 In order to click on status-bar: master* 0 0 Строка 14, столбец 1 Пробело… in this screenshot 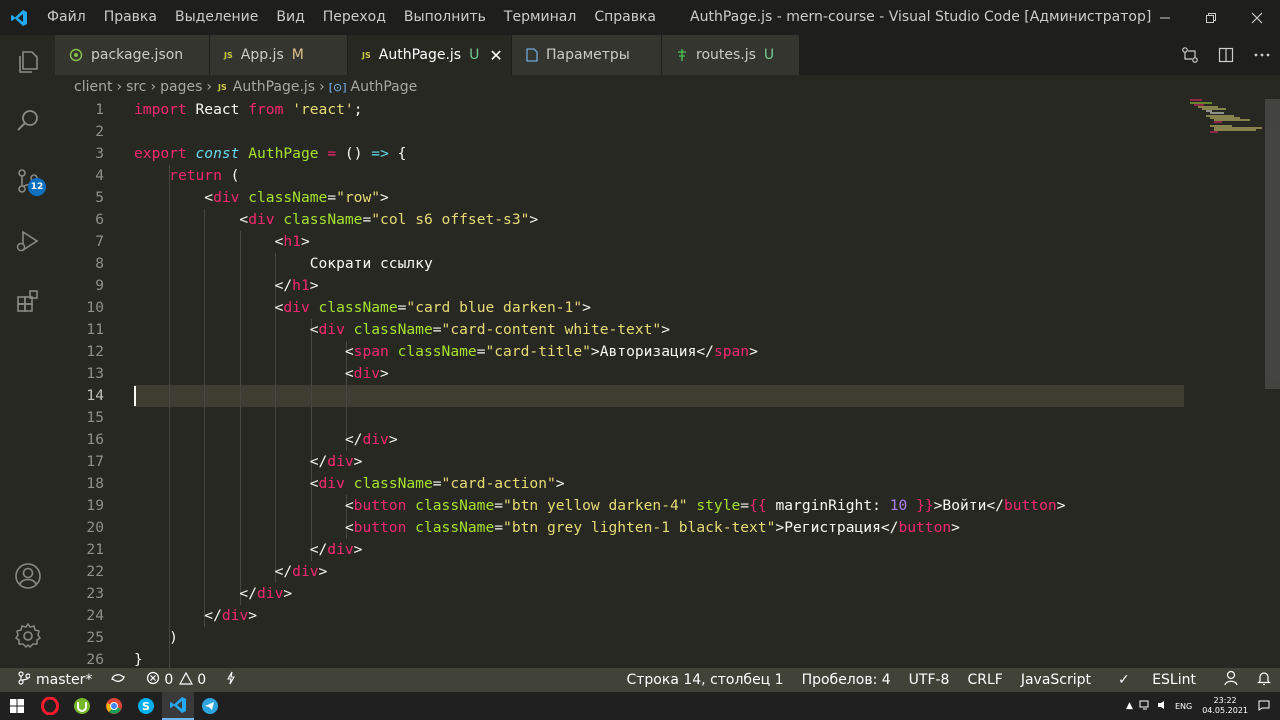, I will do `click(640, 680)`.